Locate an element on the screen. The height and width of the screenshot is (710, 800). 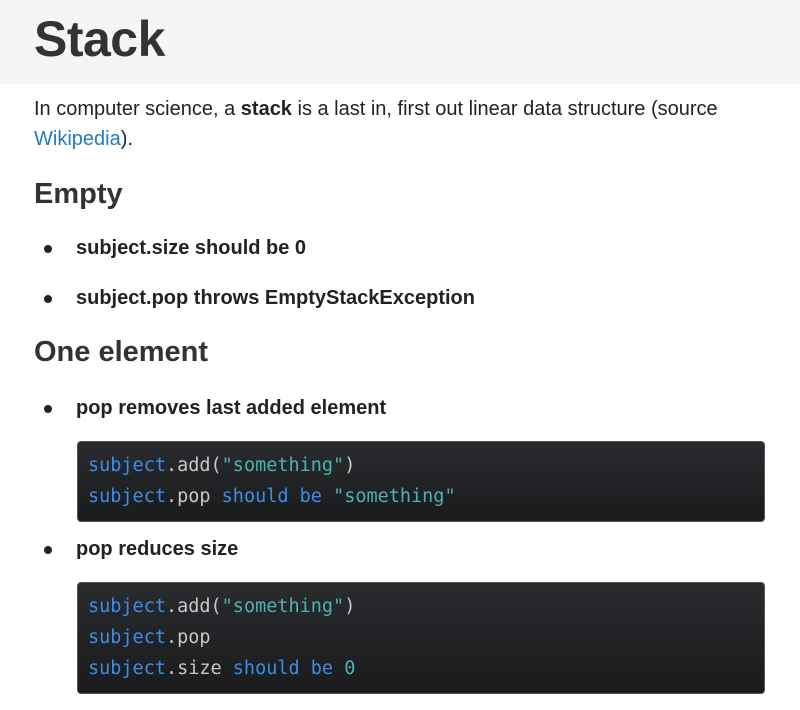
intro-text-before: In computer science, a is located at coordinates (137, 109).